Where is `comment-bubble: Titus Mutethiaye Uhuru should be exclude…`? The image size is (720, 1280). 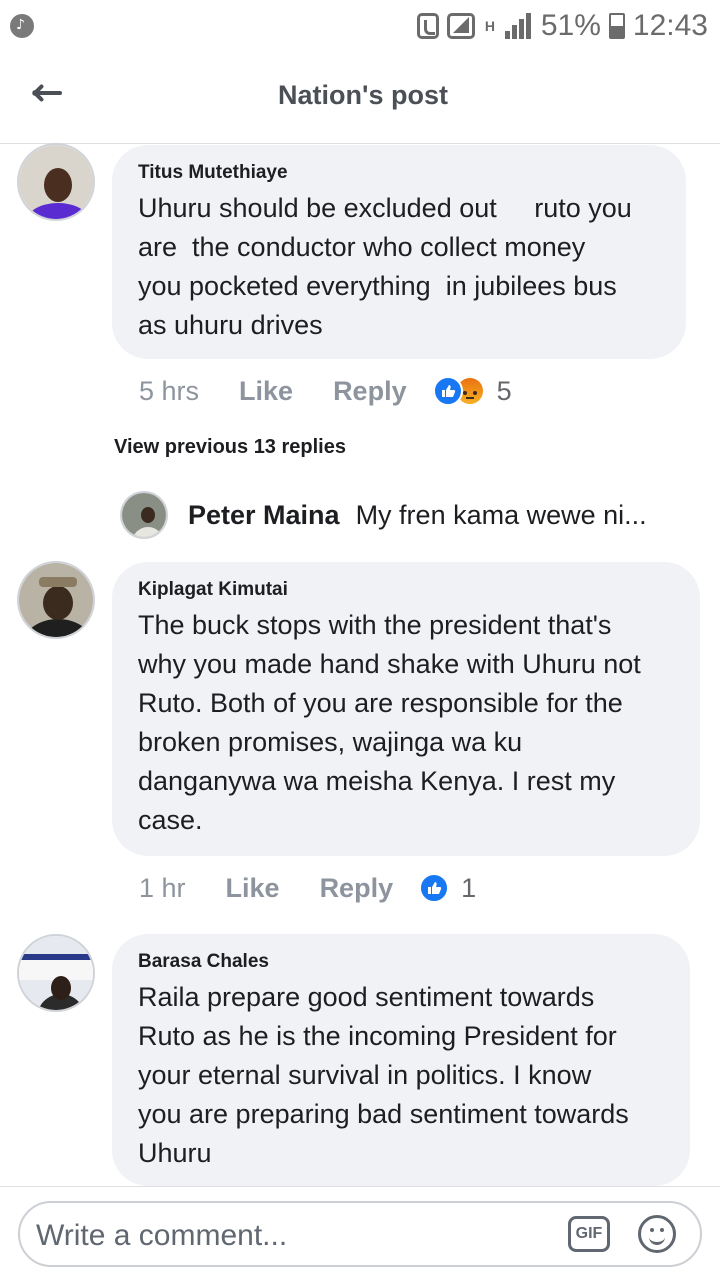
comment-bubble: Titus Mutethiaye Uhuru should be exclude… is located at coordinates (399, 252).